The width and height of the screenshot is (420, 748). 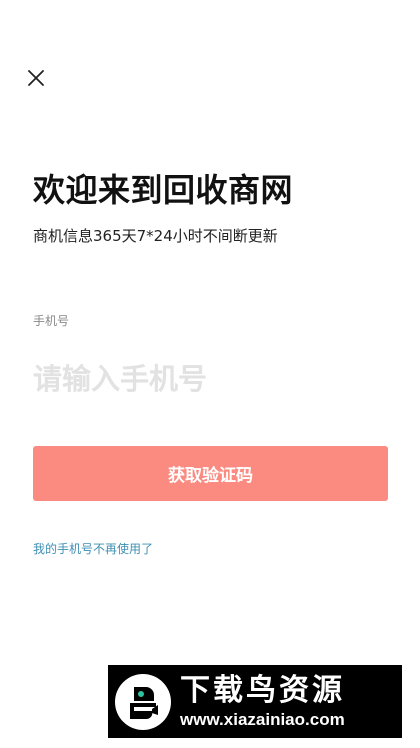 What do you see at coordinates (210, 379) in the screenshot?
I see `phone-input` at bounding box center [210, 379].